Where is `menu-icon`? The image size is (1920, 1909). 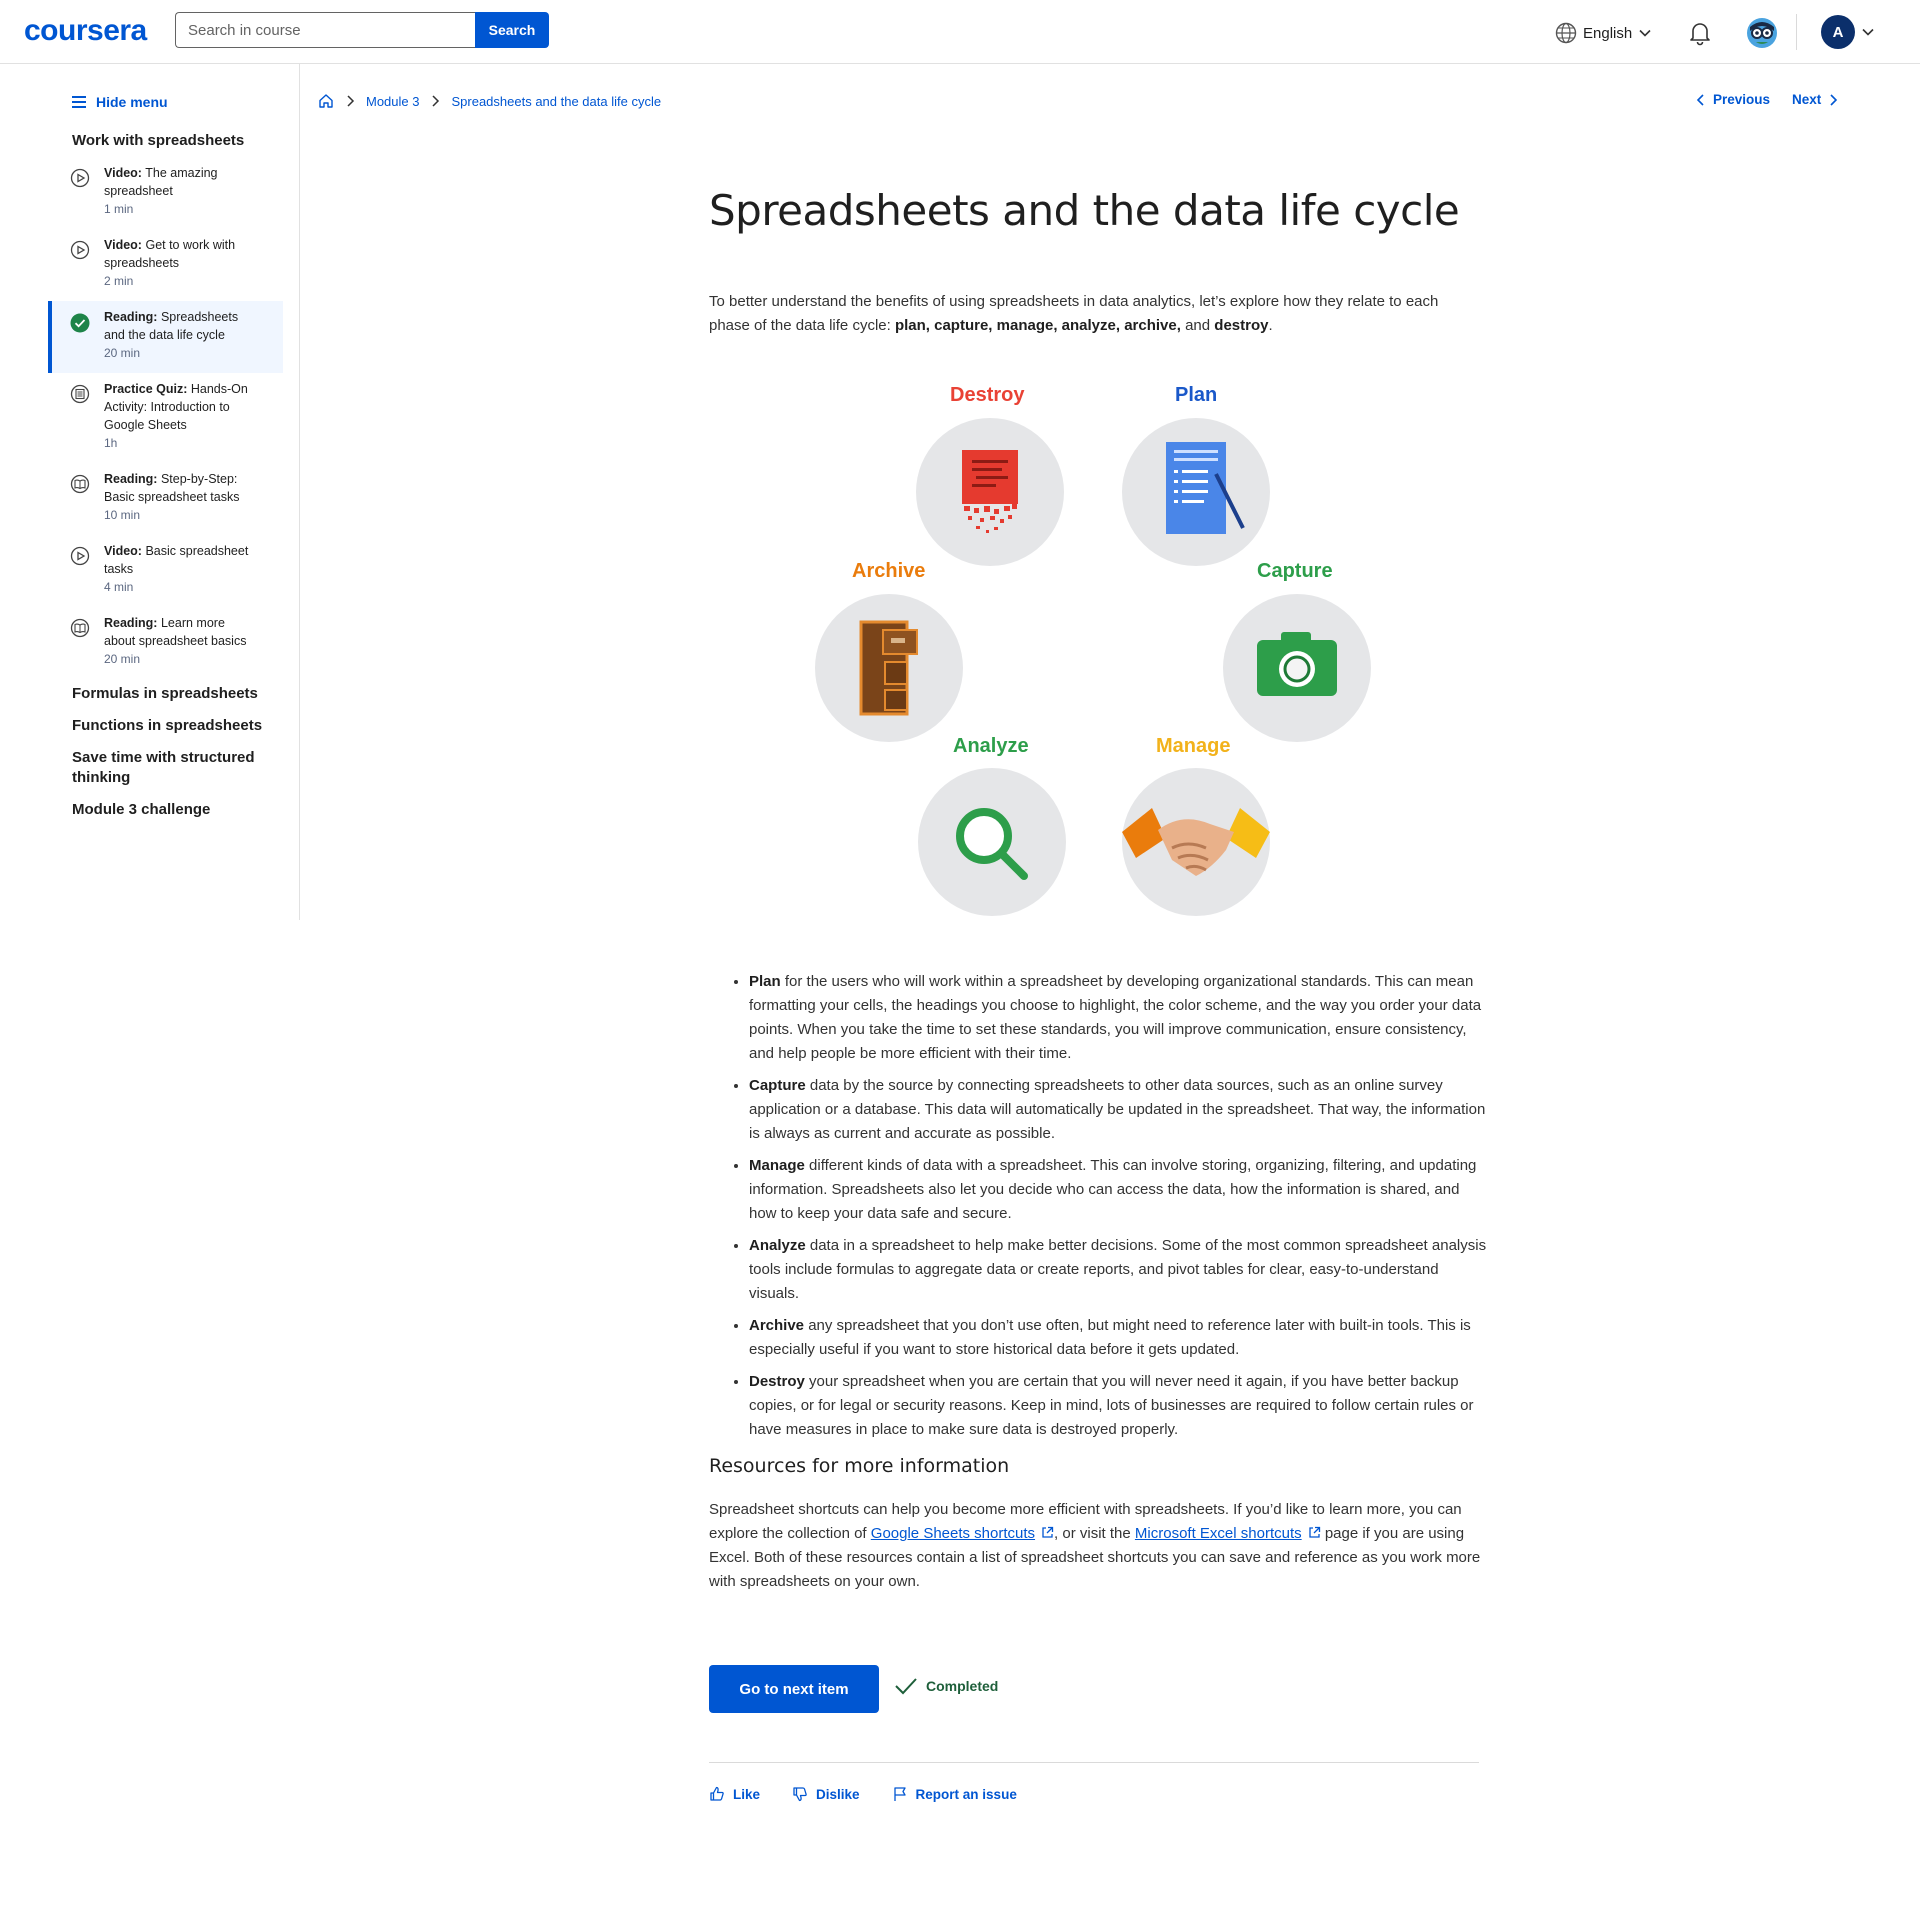 menu-icon is located at coordinates (79, 102).